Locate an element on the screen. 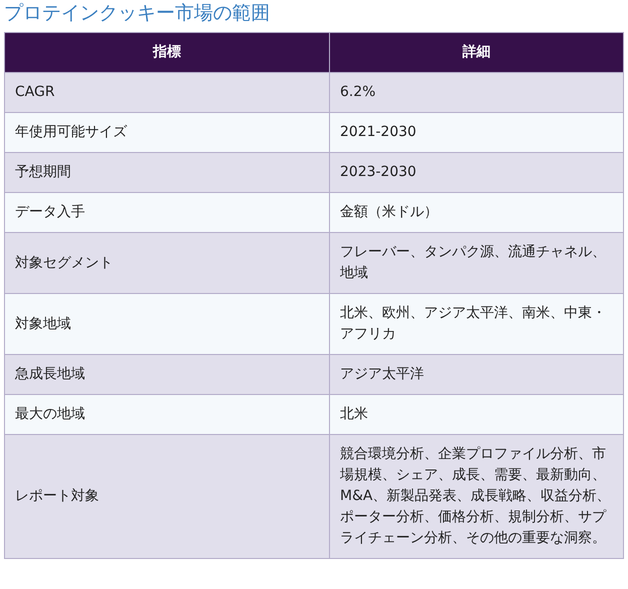 This screenshot has height=589, width=628. table-cell: 年使用可能サイズ is located at coordinates (167, 132).